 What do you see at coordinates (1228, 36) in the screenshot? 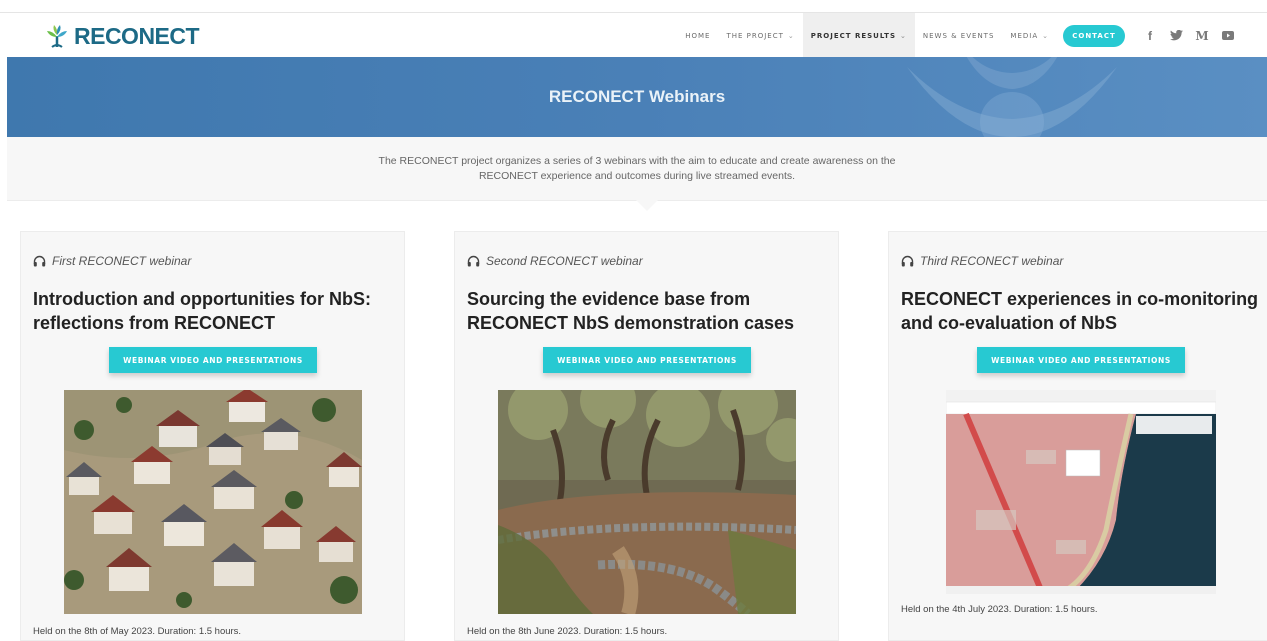
I see `youtube-icon` at bounding box center [1228, 36].